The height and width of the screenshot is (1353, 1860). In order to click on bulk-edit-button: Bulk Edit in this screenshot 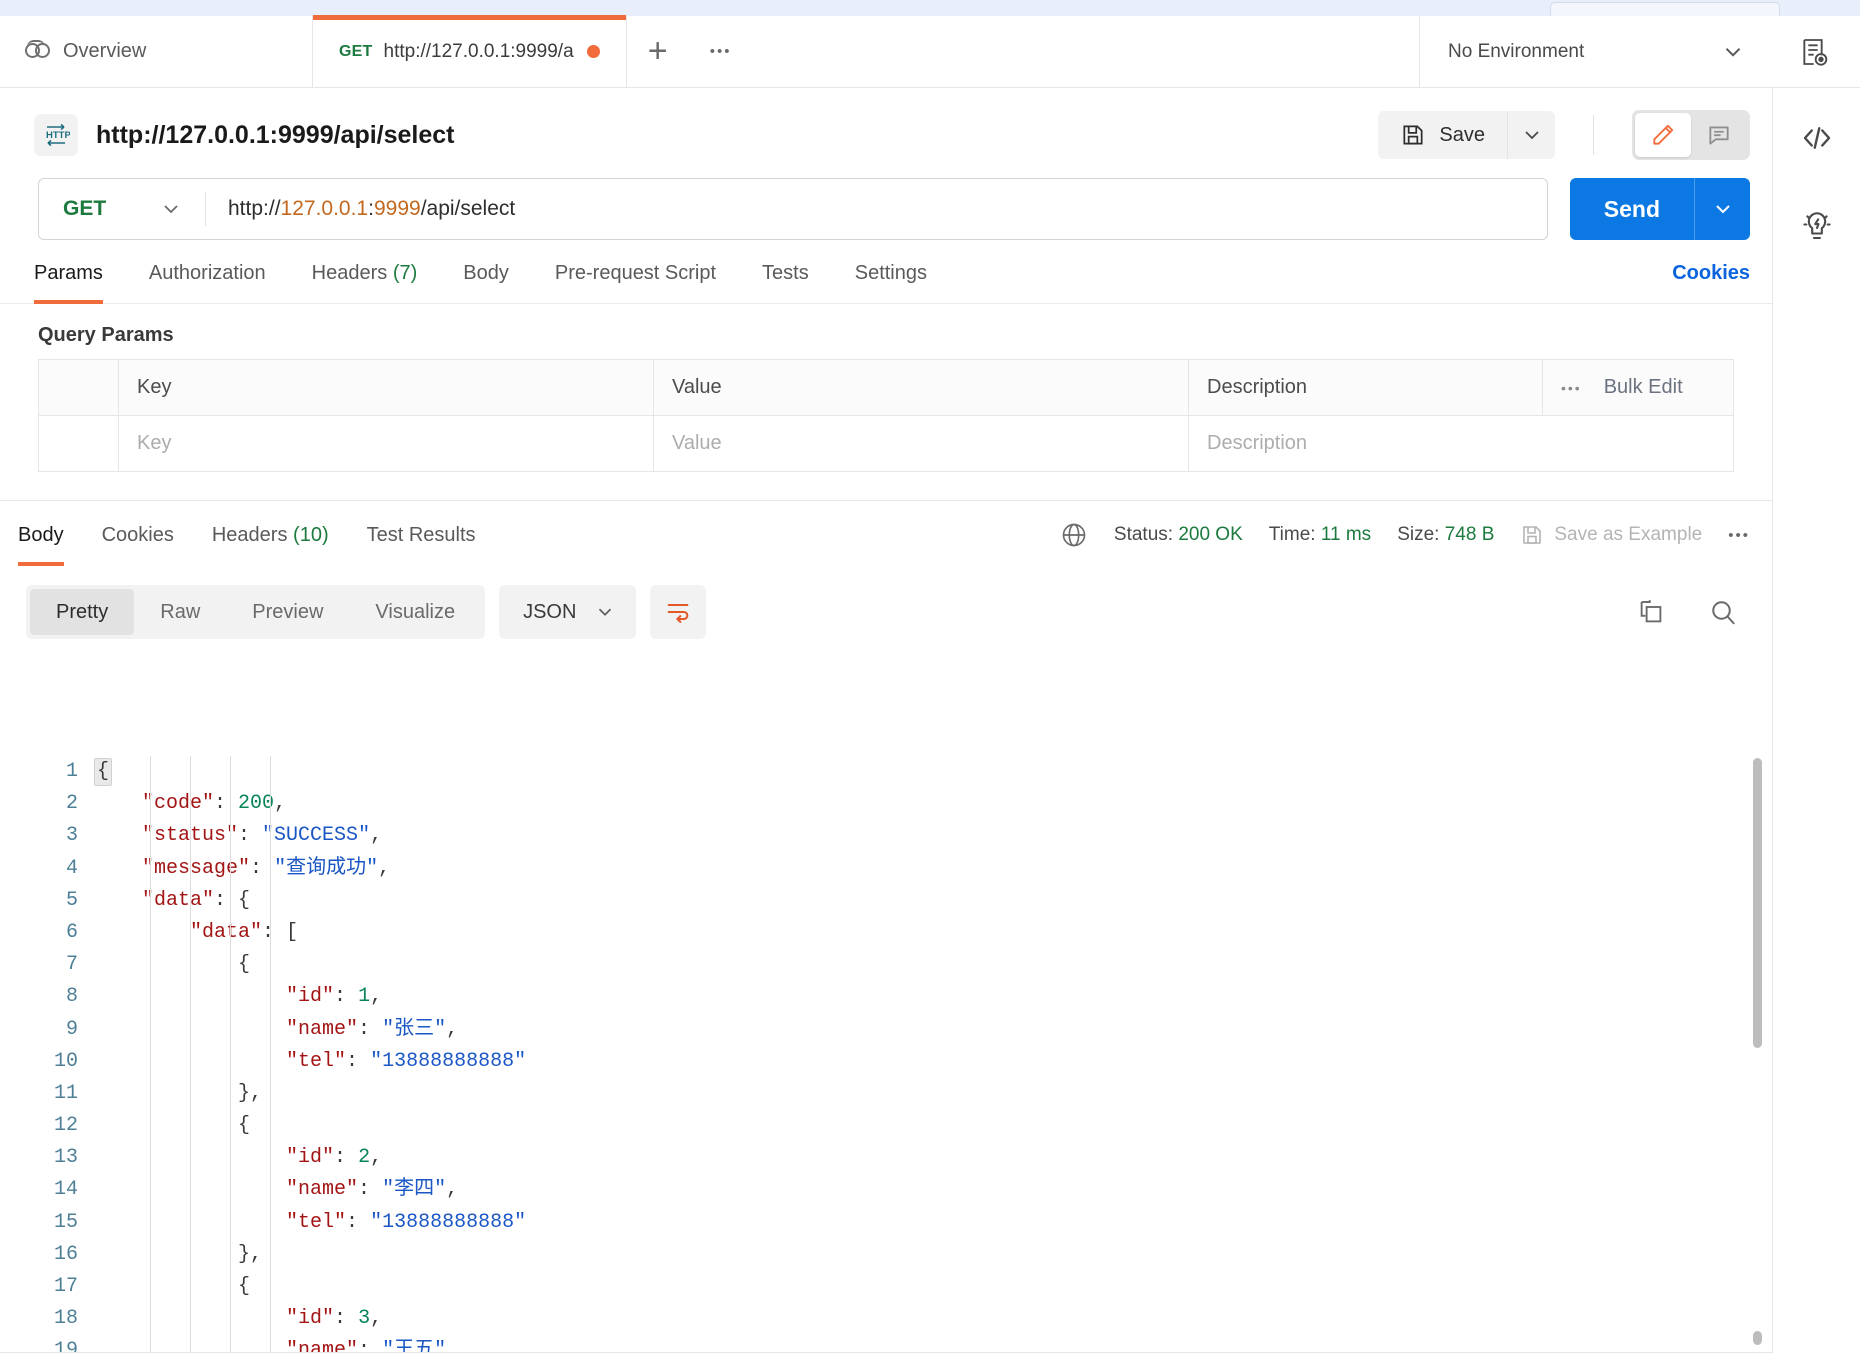, I will do `click(1643, 387)`.